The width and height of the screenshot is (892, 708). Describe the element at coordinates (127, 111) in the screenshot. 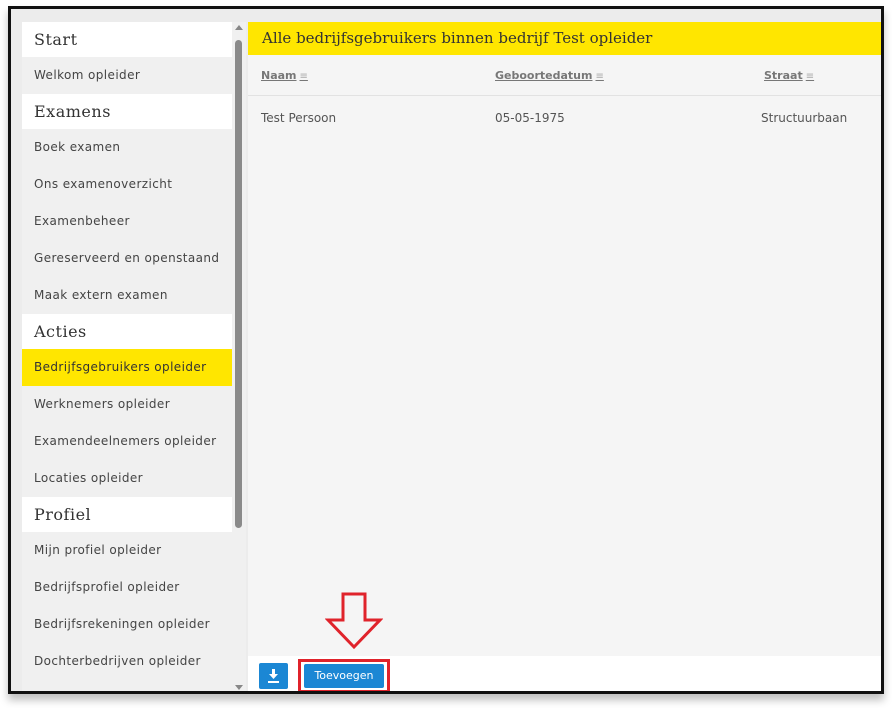

I see `sidebar-heading-examens: Examens` at that location.